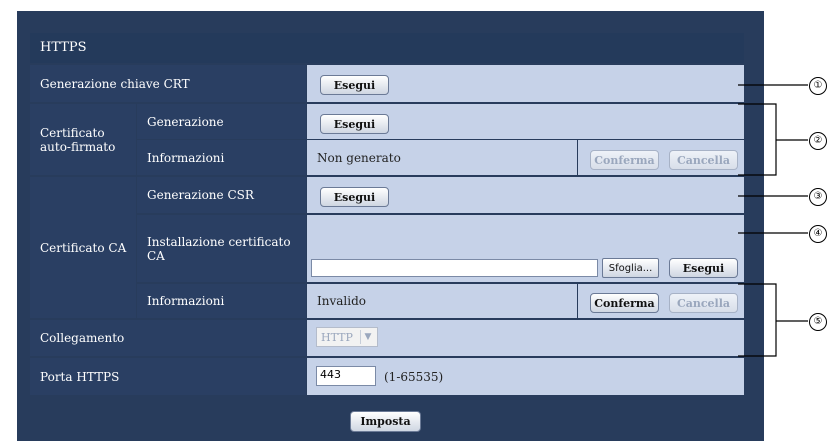 The image size is (834, 441). Describe the element at coordinates (818, 141) in the screenshot. I see `callout-2: ②` at that location.